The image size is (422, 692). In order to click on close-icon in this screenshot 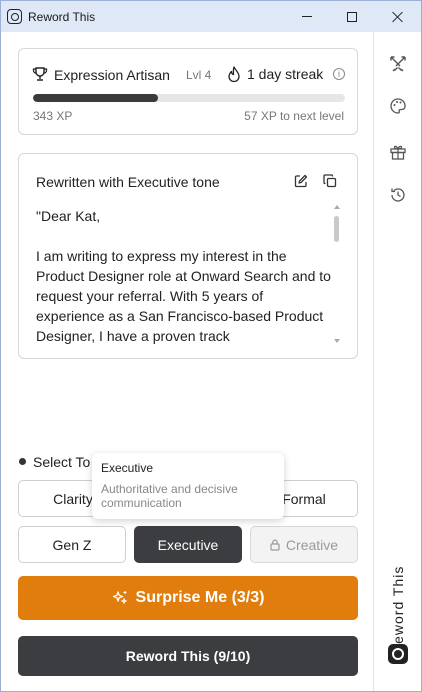, I will do `click(398, 17)`.